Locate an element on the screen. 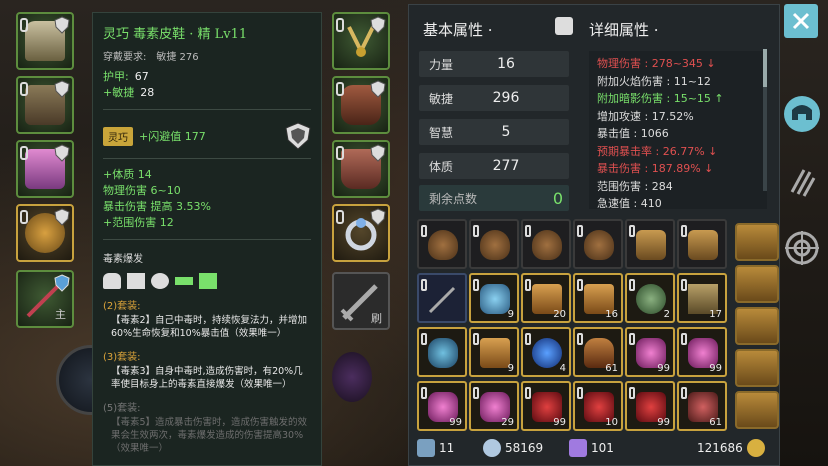 This screenshot has height=466, width=828. equip-slot-shoulder is located at coordinates (45, 233).